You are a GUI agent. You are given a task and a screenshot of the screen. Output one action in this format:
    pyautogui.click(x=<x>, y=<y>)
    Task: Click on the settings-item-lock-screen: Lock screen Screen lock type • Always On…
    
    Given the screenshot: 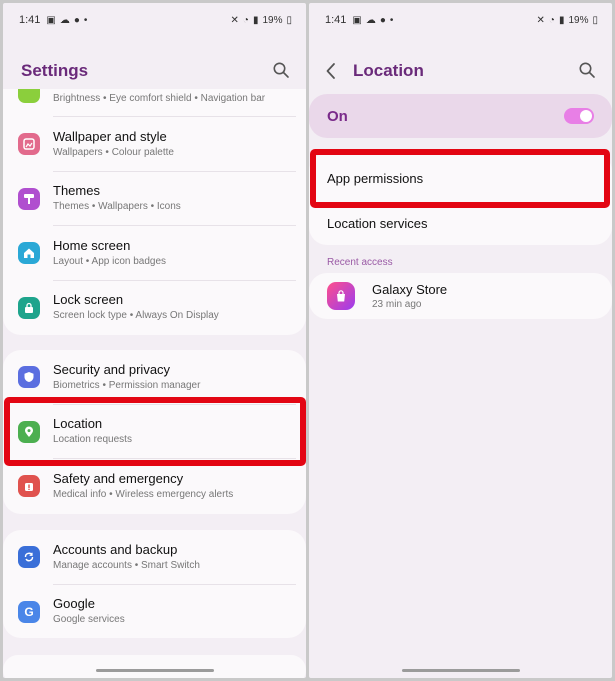 What is the action you would take?
    pyautogui.click(x=154, y=308)
    